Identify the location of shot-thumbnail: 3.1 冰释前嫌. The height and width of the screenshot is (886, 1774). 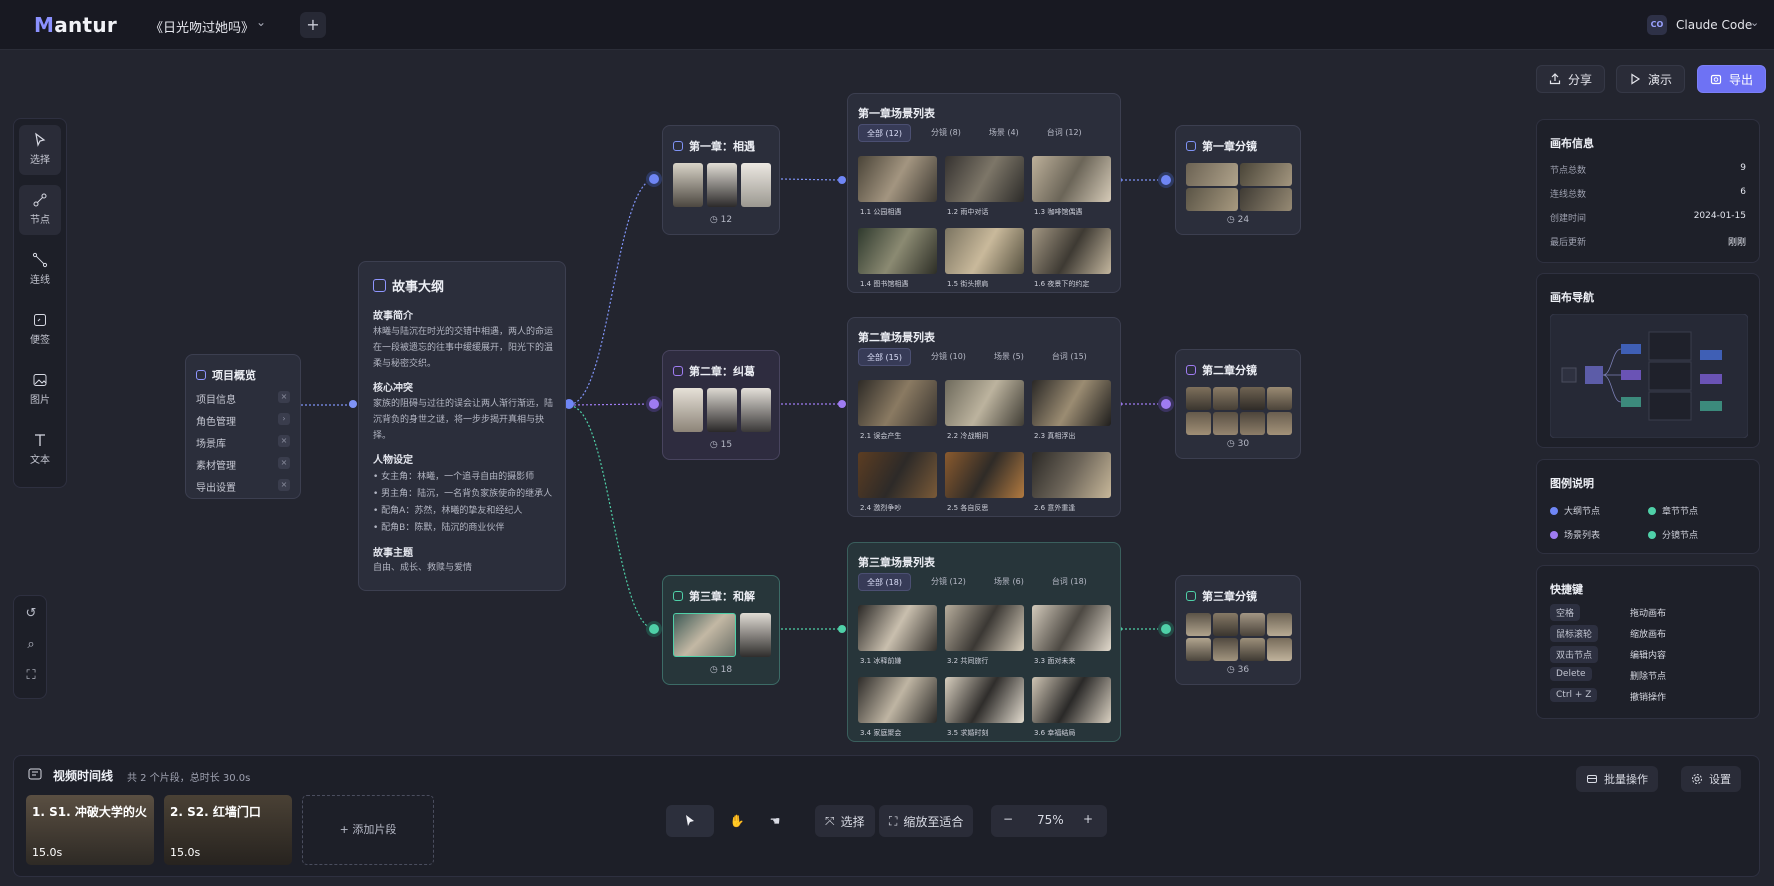
(897, 635).